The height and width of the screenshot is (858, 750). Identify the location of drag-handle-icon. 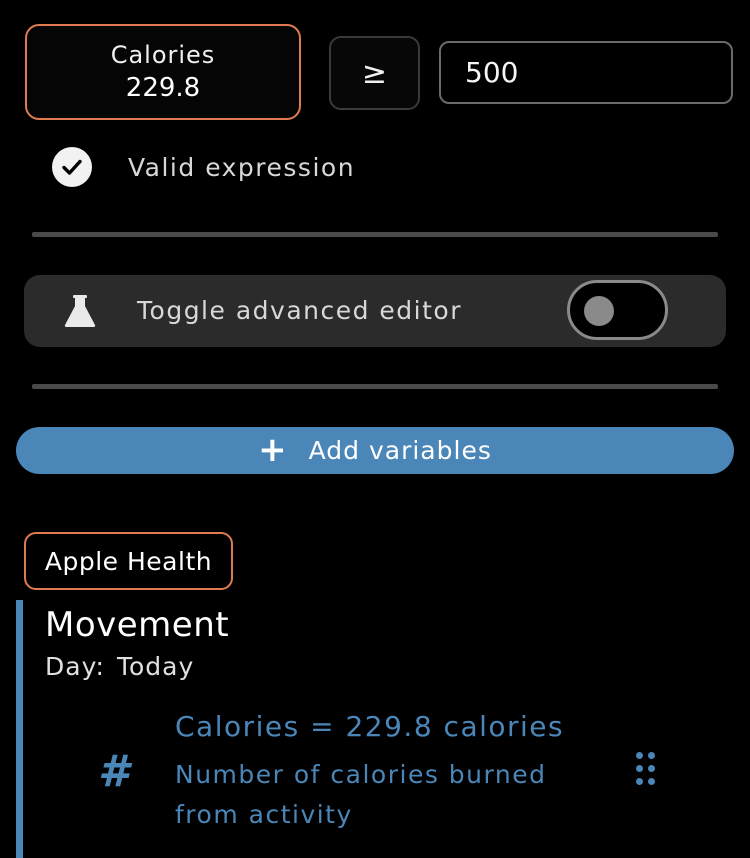
(647, 769).